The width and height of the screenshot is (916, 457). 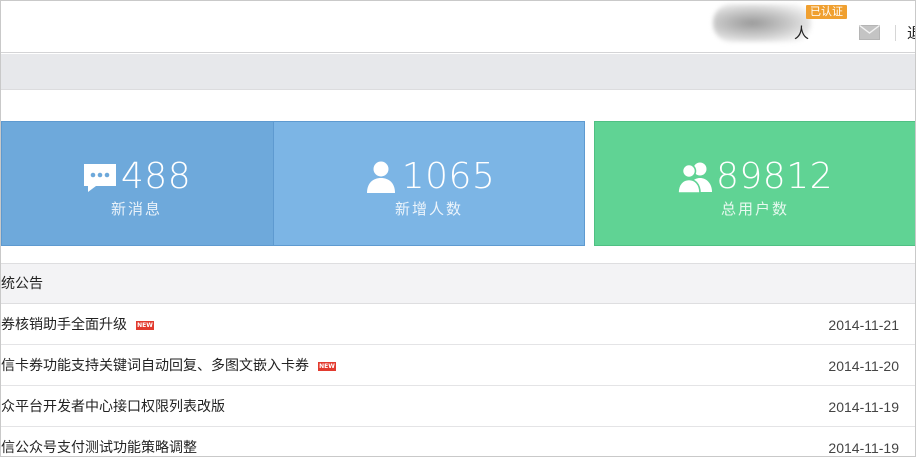 What do you see at coordinates (774, 176) in the screenshot?
I see `stat-value-total-users: 89812` at bounding box center [774, 176].